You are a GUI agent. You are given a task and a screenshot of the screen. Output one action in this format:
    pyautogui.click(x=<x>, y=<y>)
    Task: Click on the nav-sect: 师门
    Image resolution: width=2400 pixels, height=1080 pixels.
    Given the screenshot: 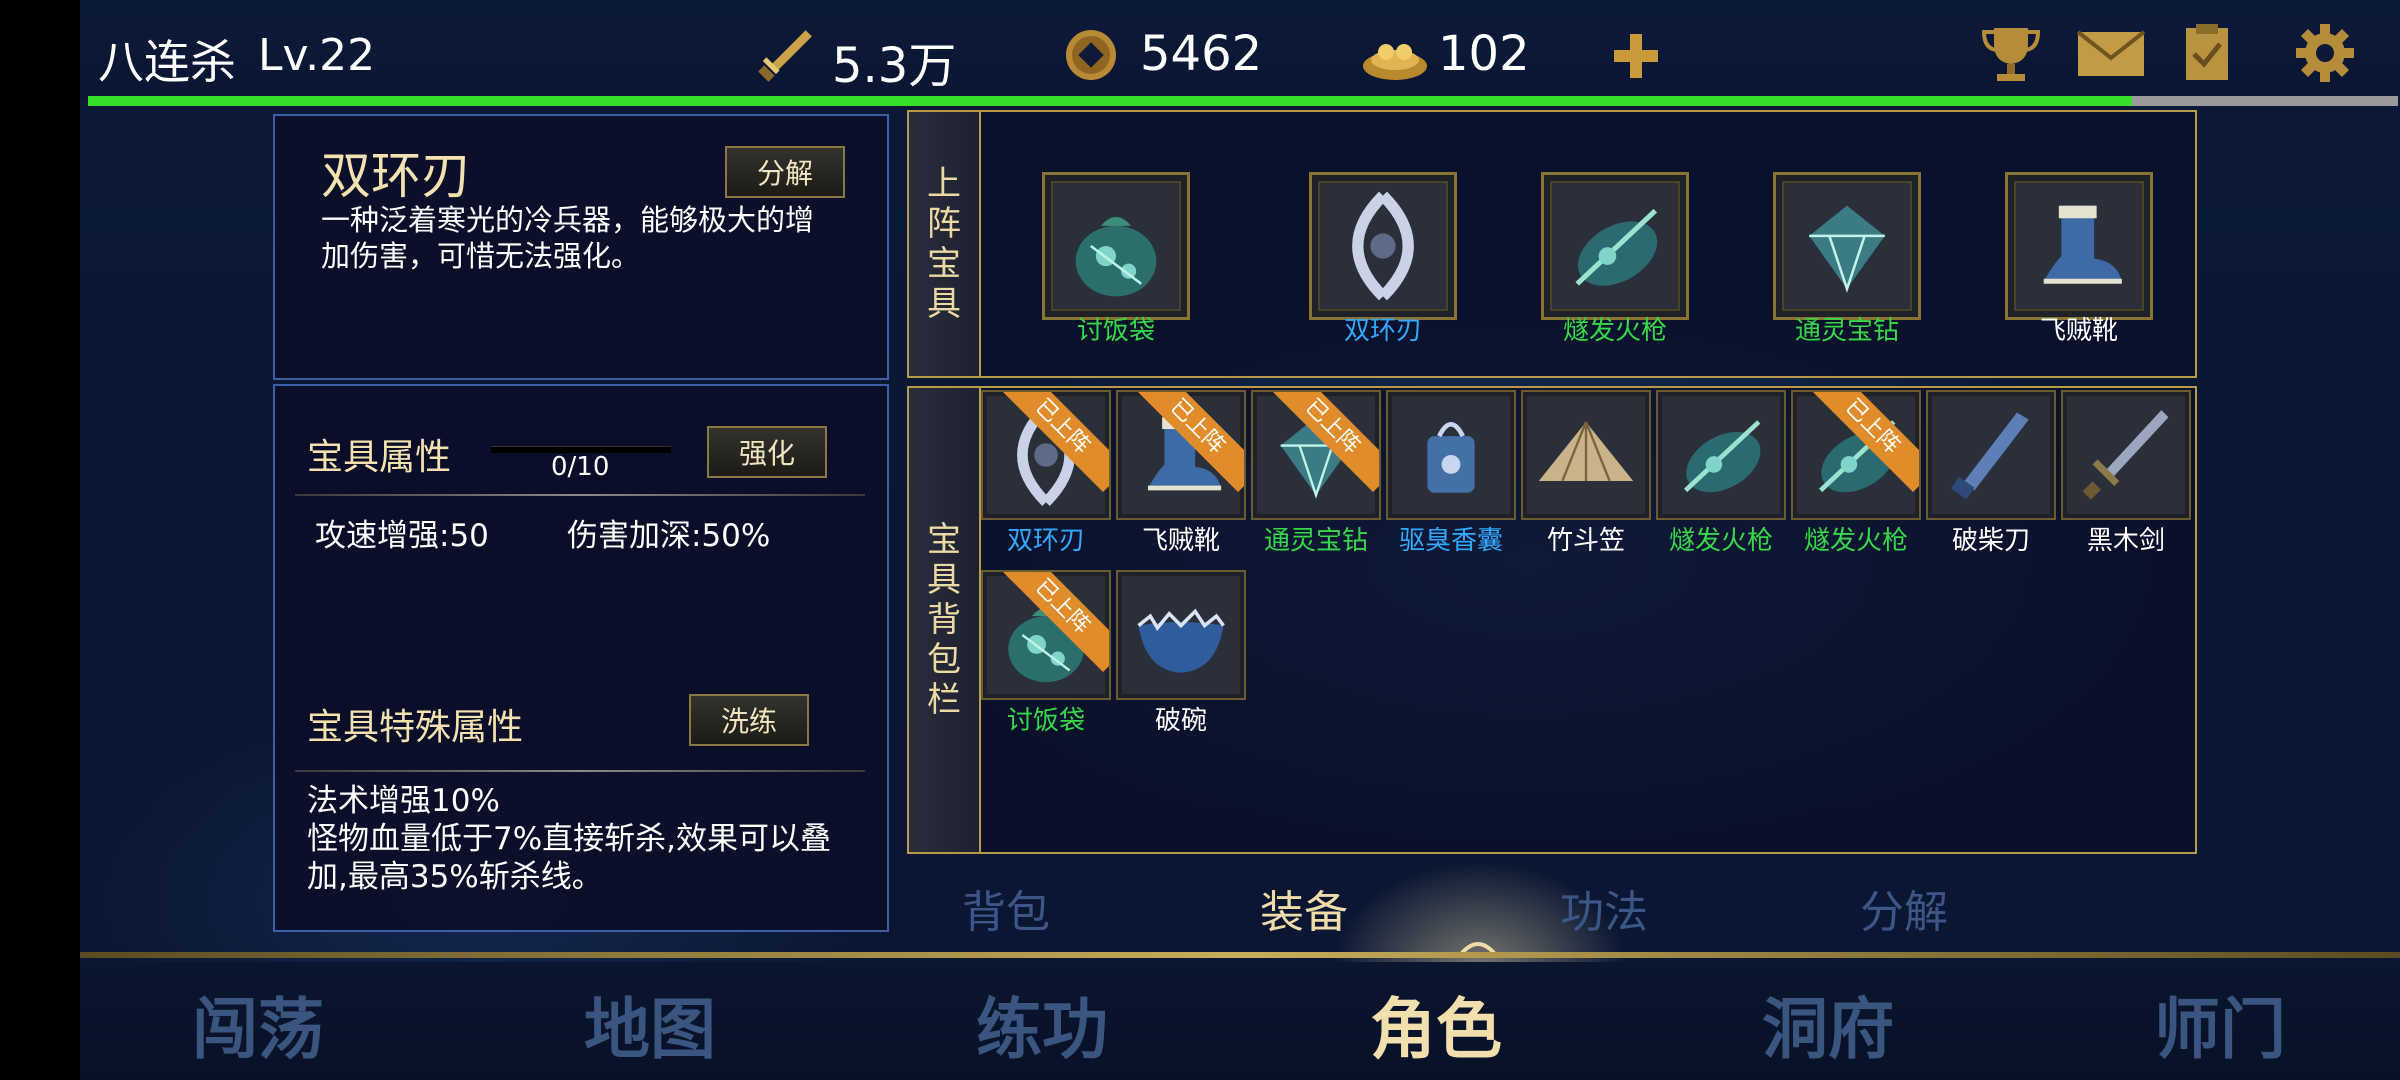 What is the action you would take?
    pyautogui.click(x=2220, y=1024)
    